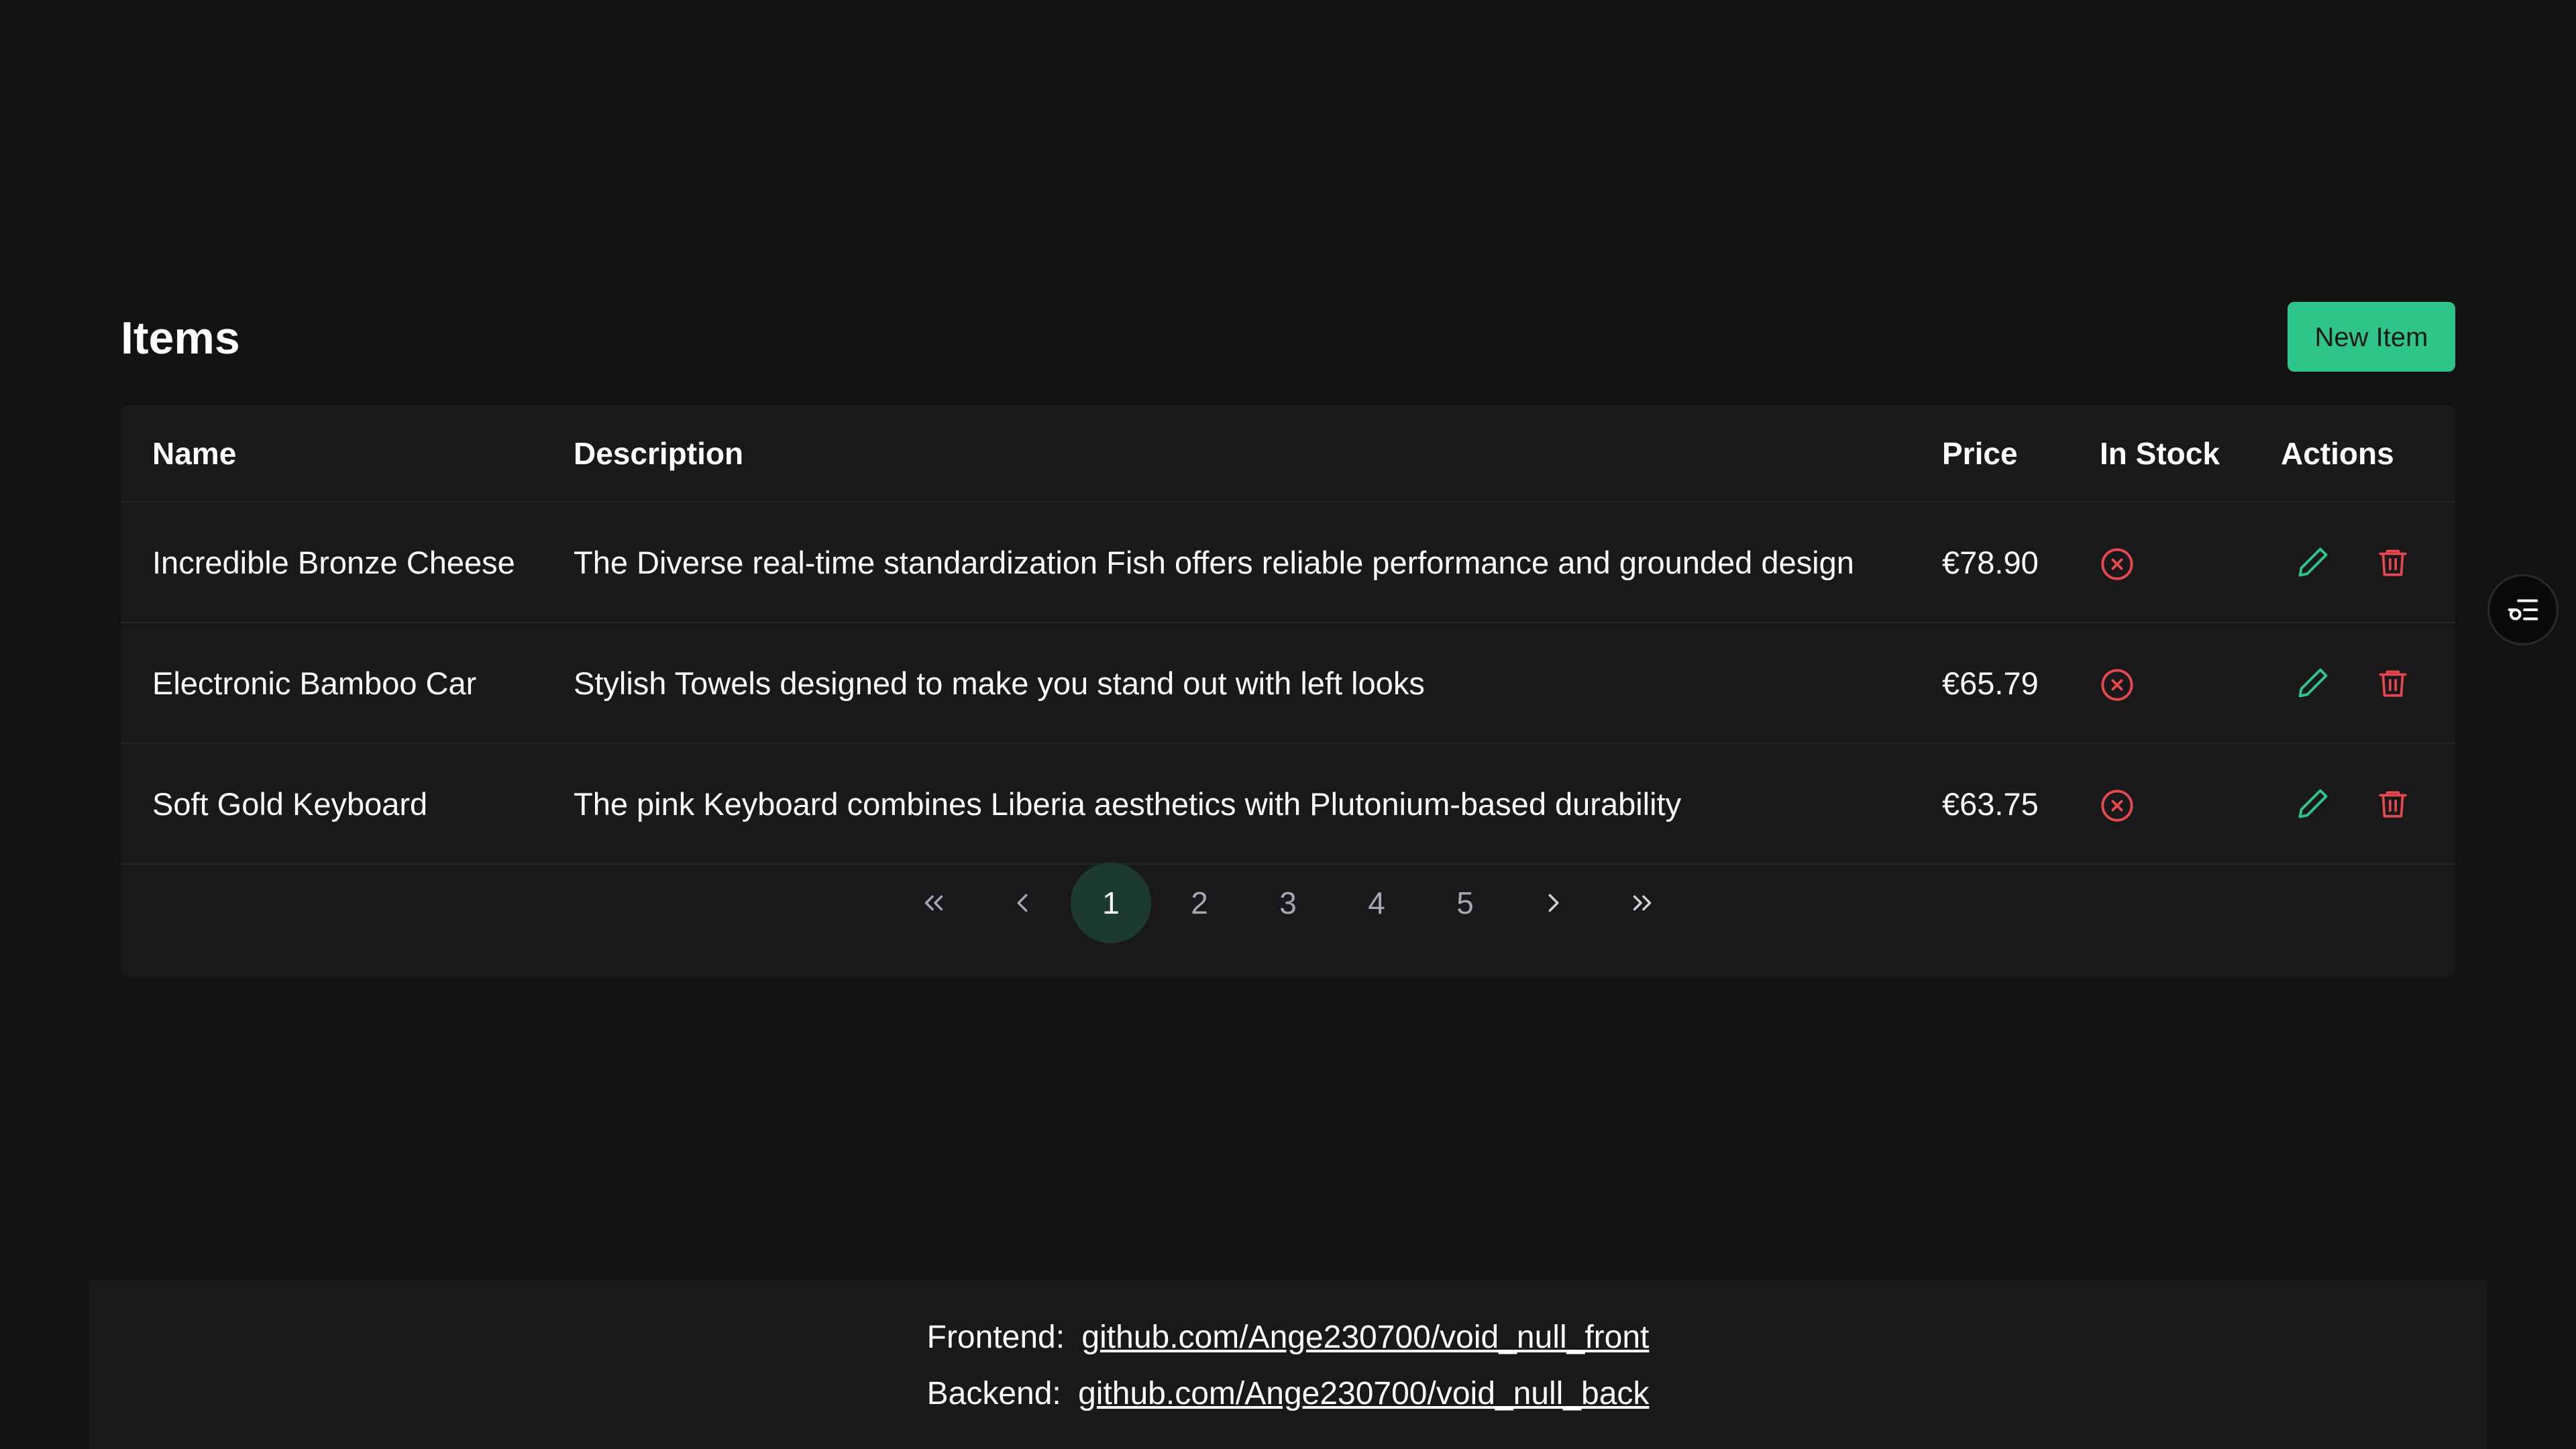 The image size is (2576, 1449). I want to click on column-header-description: Description, so click(1258, 453).